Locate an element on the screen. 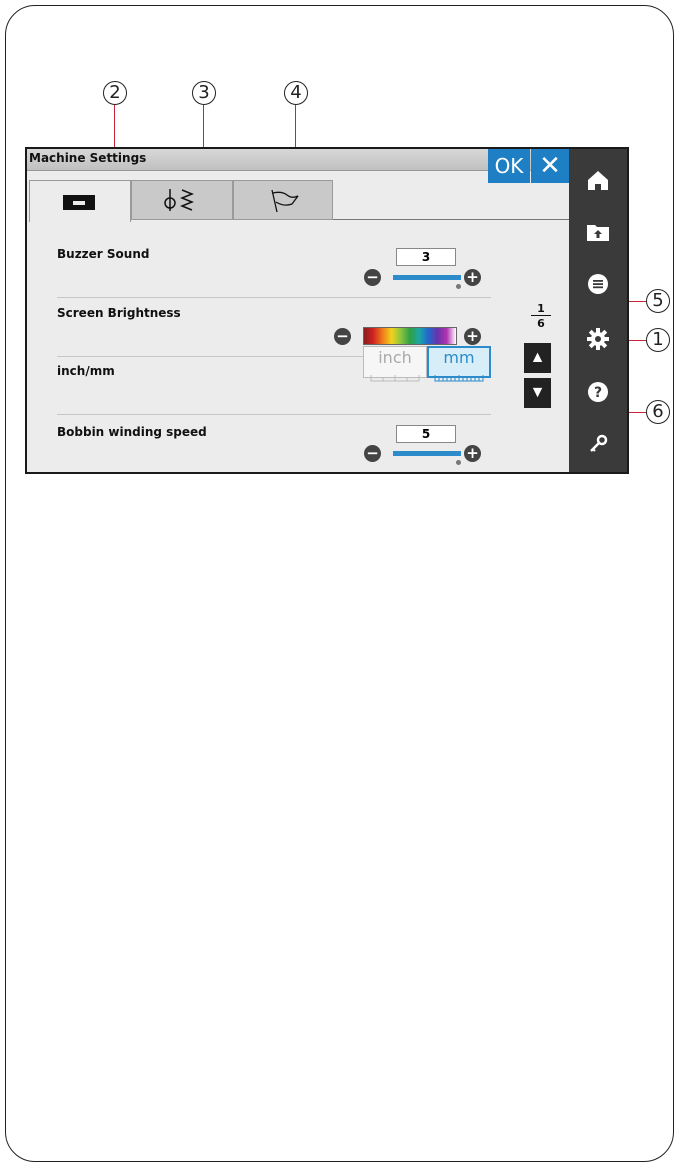  needle-zigzag-icon is located at coordinates (179, 200).